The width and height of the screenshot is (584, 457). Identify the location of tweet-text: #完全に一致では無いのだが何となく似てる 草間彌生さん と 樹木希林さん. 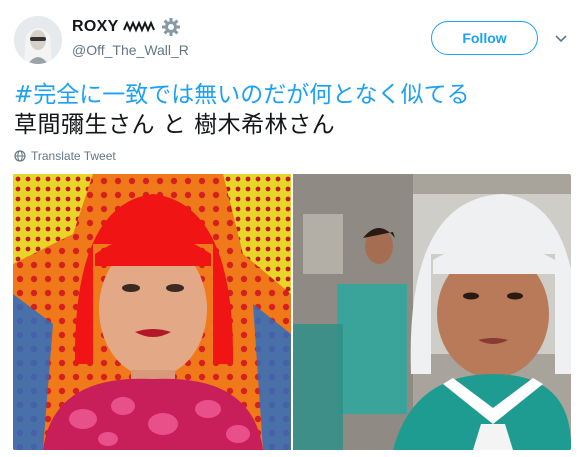
(294, 110).